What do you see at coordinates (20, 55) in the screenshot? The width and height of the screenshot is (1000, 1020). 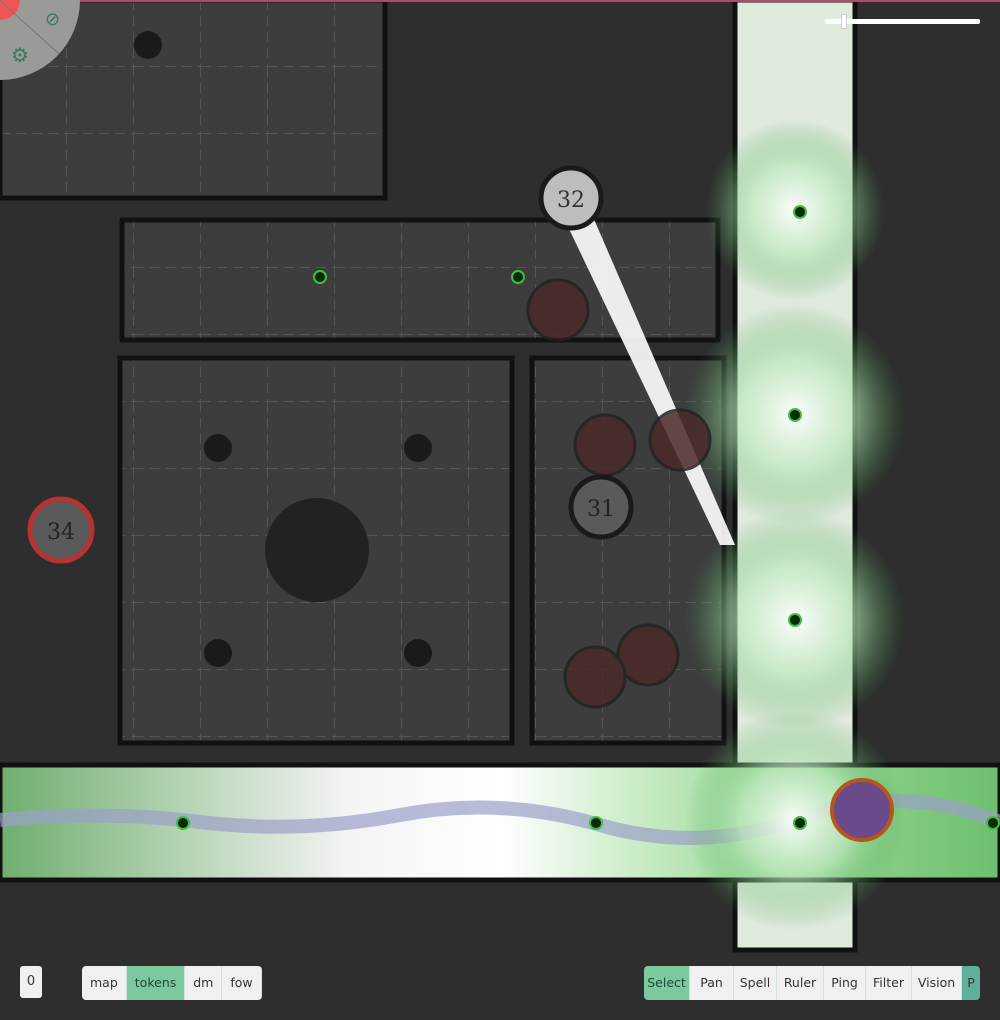 I see `gear-icon: ⚙` at bounding box center [20, 55].